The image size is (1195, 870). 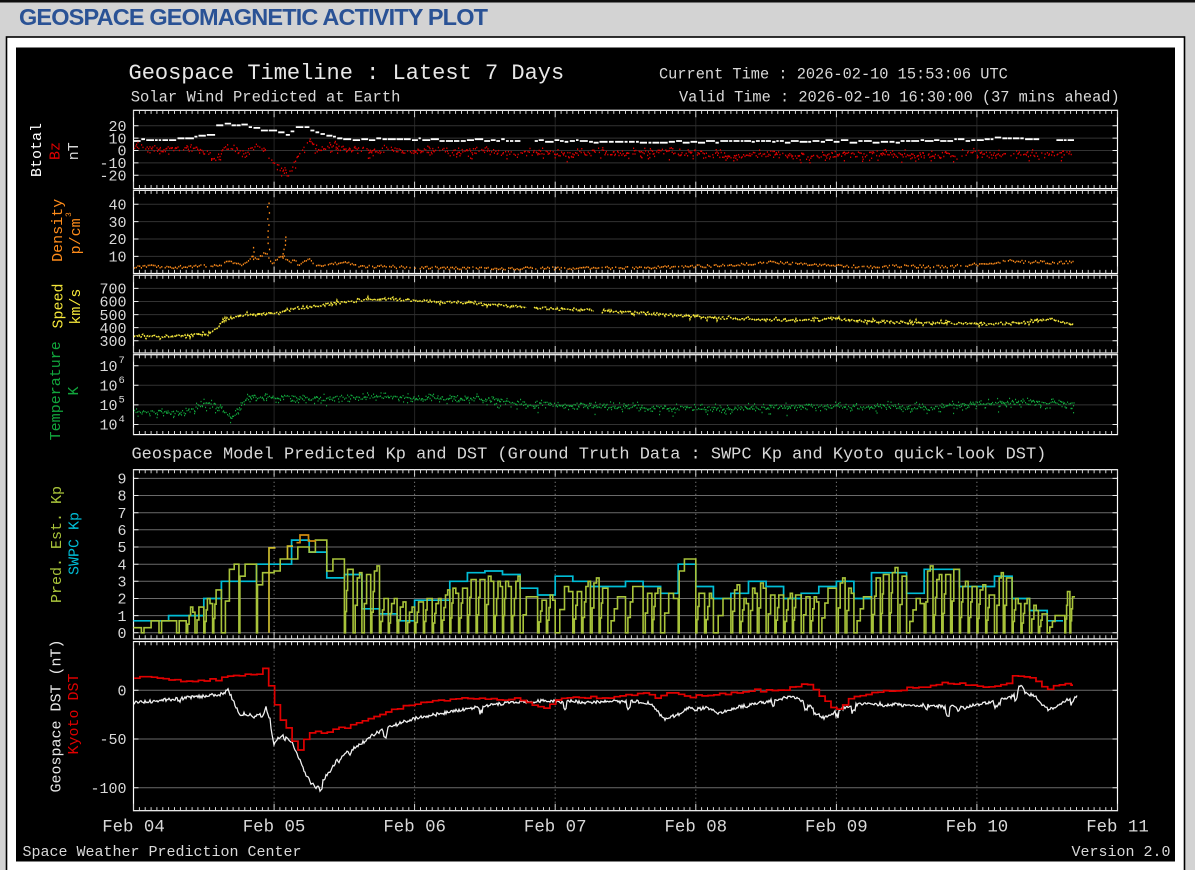 What do you see at coordinates (254, 17) in the screenshot?
I see `svg-text:GEOSPACE GEOMAGNETIC ACTIVITY: GEOSPACE GEOMAGNETIC ACTIVITY PLOT` at bounding box center [254, 17].